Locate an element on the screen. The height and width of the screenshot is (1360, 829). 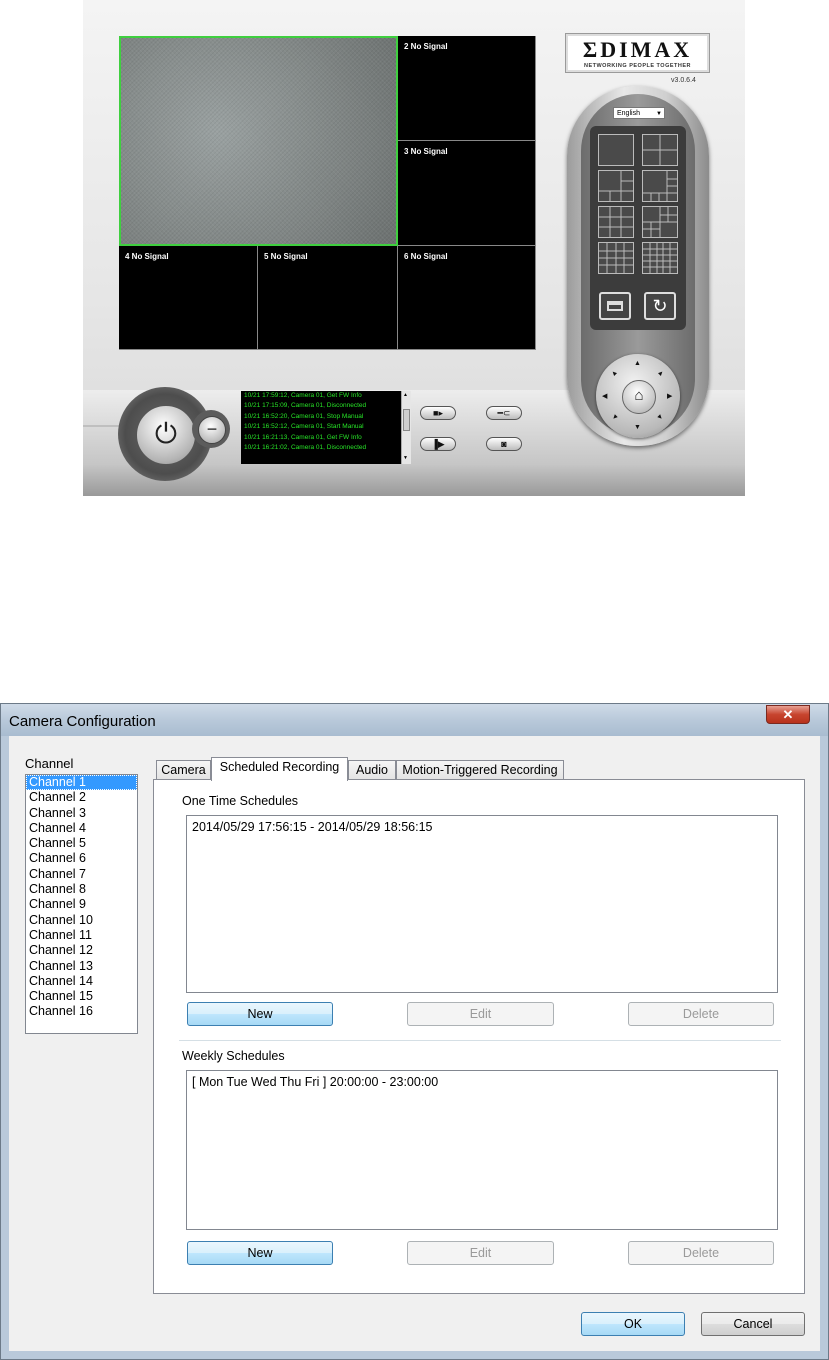
snapshot-button: ◙ is located at coordinates (504, 444).